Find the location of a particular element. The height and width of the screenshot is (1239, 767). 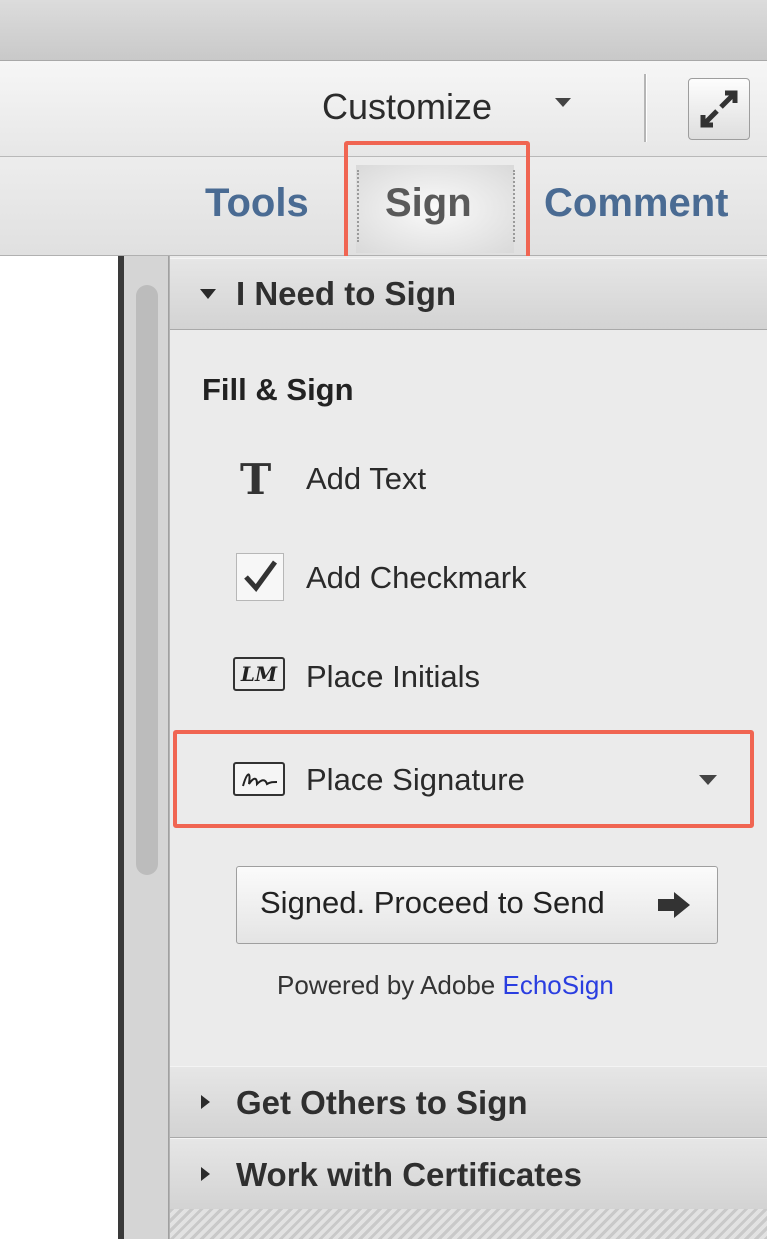

section-title: I Need to Sign is located at coordinates (346, 293).